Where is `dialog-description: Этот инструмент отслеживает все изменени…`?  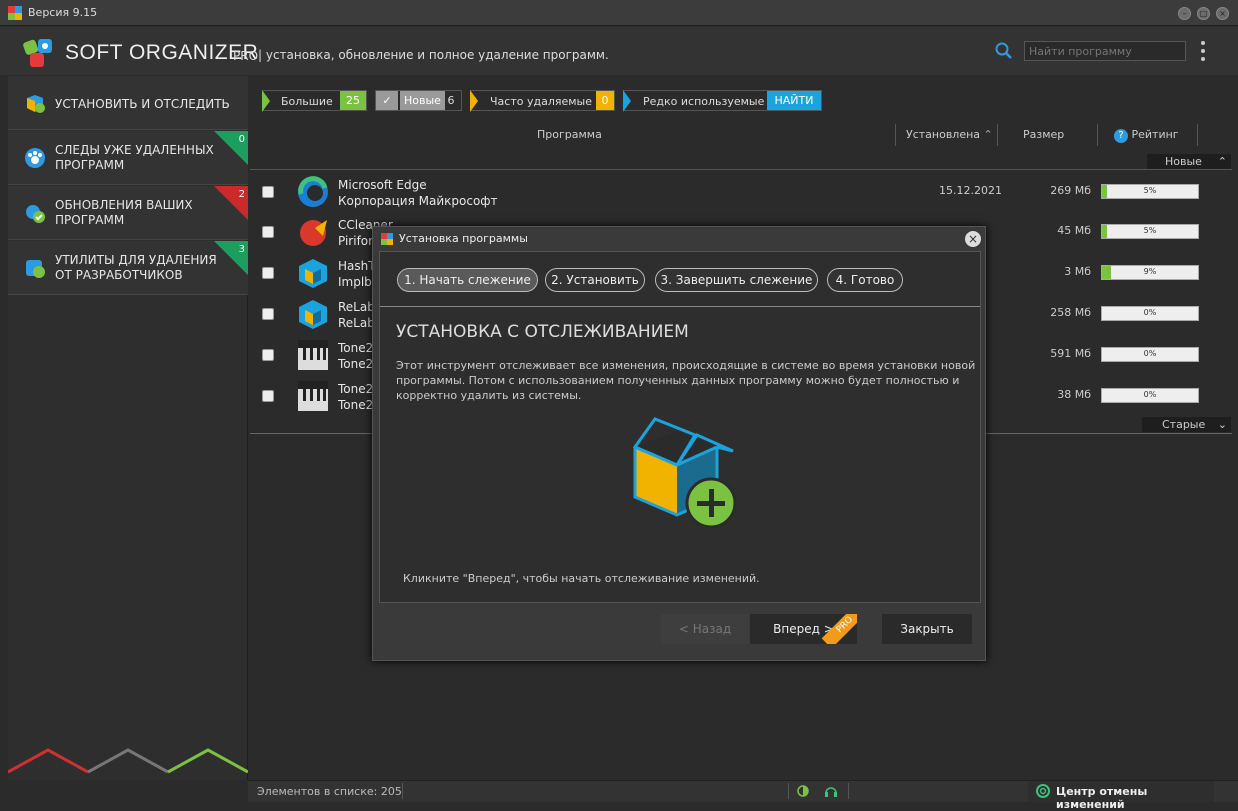
dialog-description: Этот инструмент отслеживает все изменени… is located at coordinates (686, 380).